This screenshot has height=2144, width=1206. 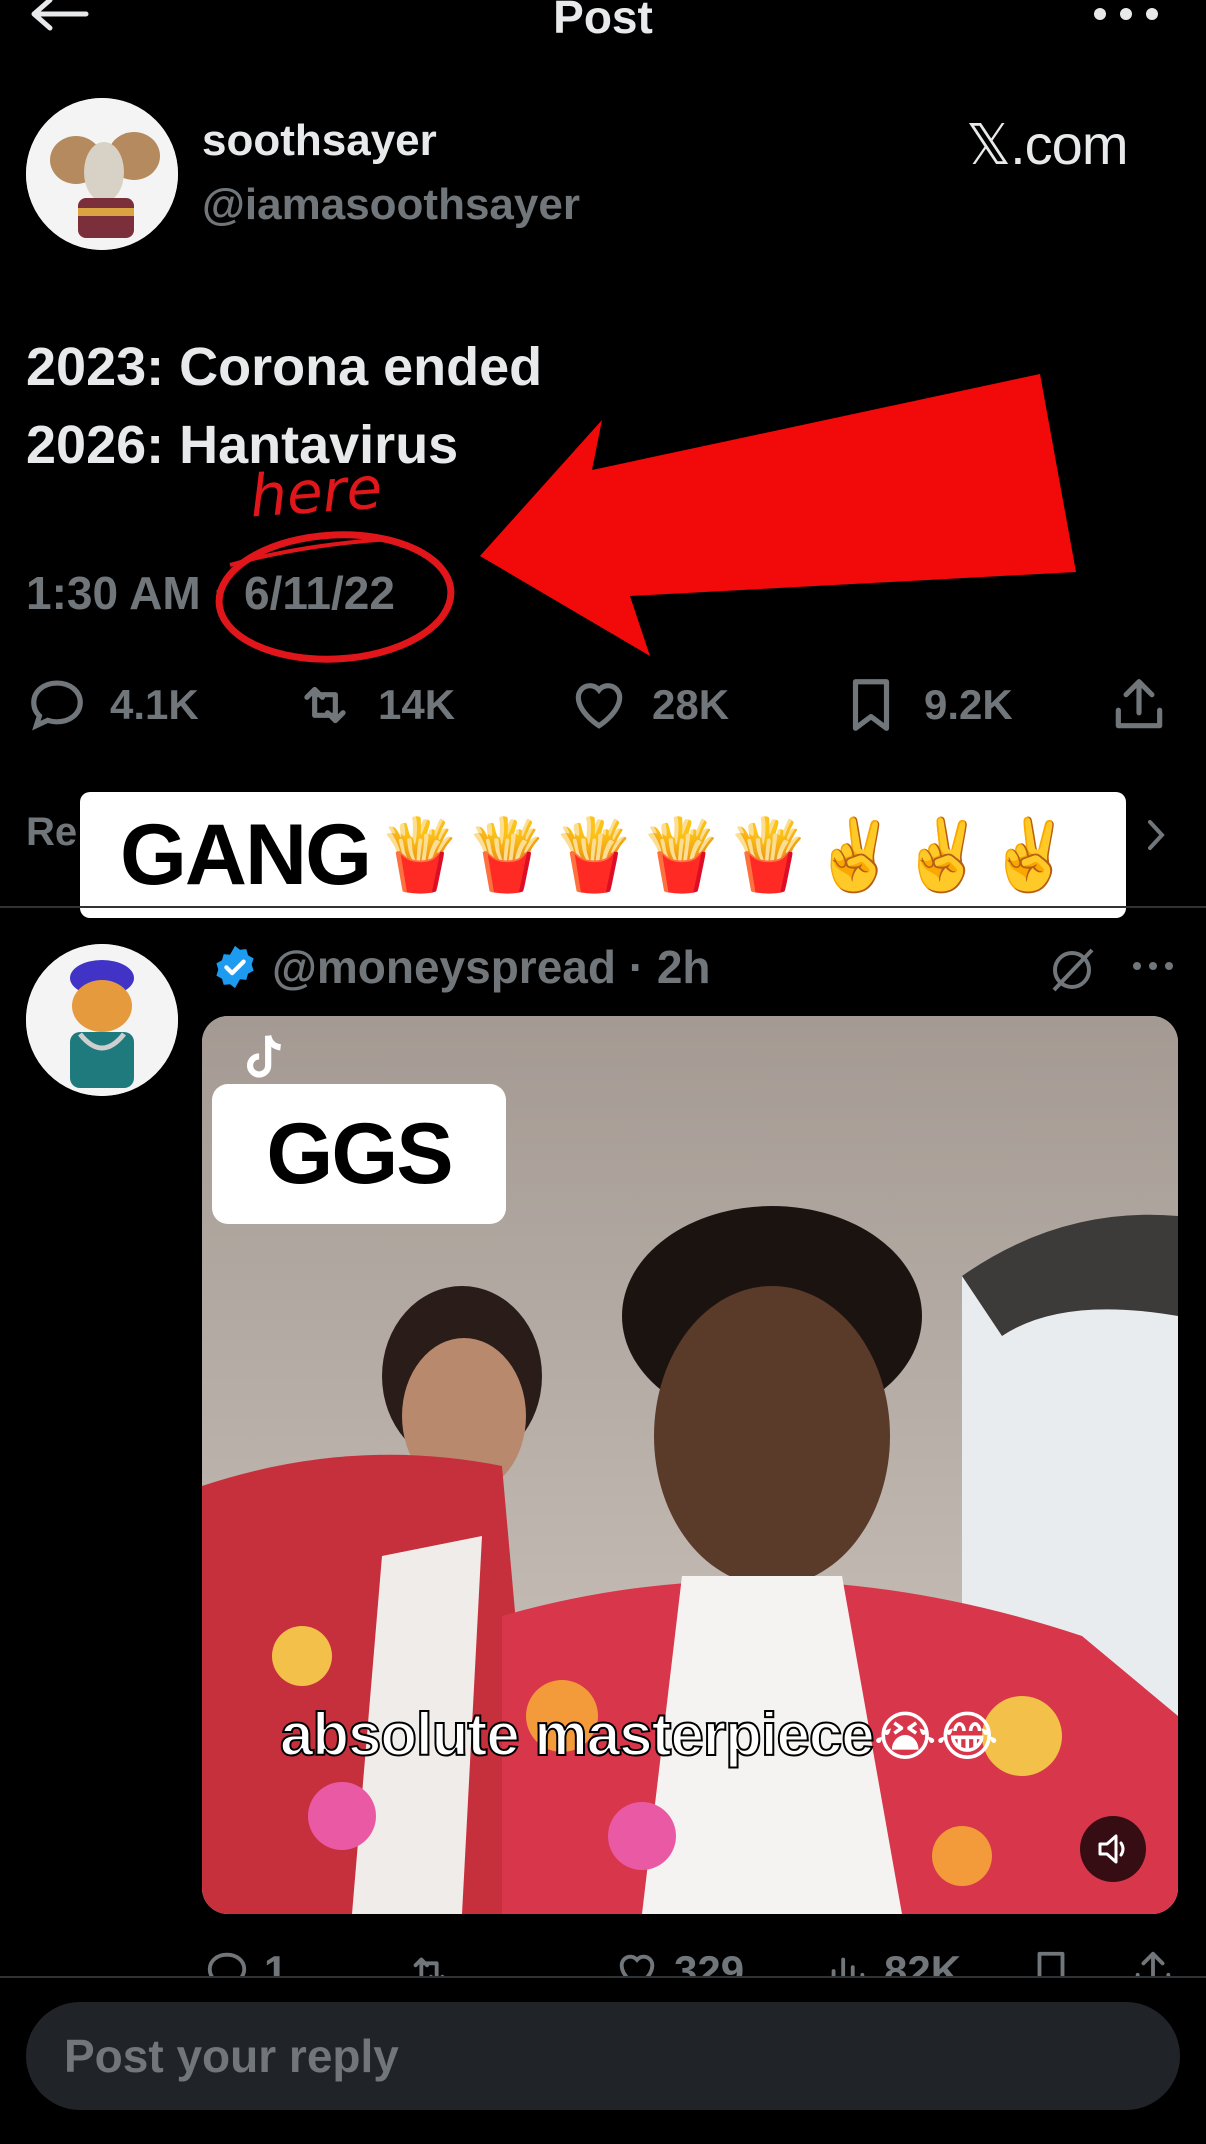 I want to click on reply-author-avatar, so click(x=102, y=1020).